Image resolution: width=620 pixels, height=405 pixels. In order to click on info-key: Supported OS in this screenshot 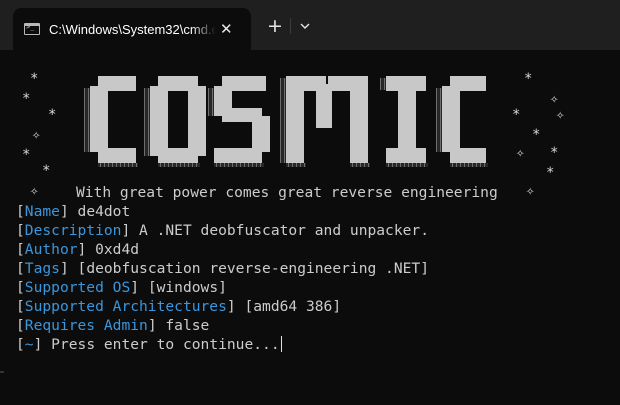, I will do `click(77, 287)`.